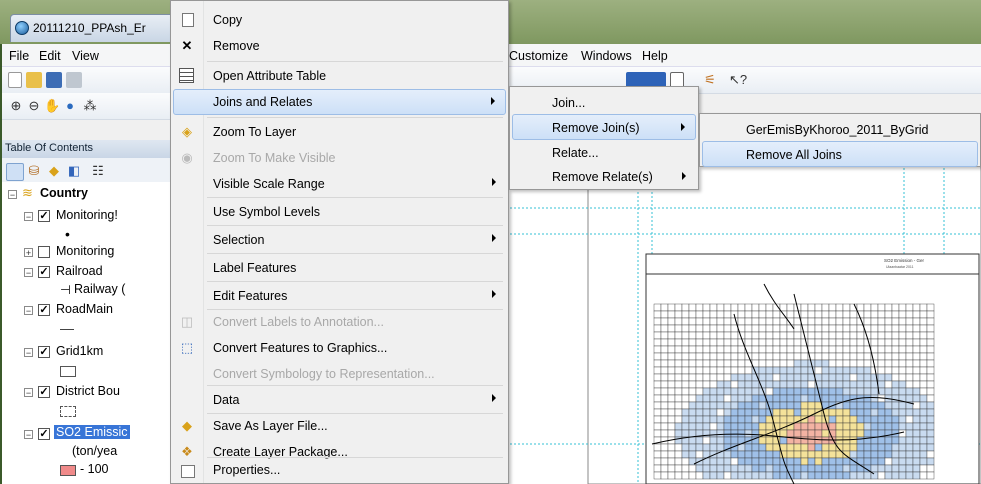 This screenshot has height=484, width=981. Describe the element at coordinates (34, 171) in the screenshot. I see `list-by-source-icon: ⛁` at that location.